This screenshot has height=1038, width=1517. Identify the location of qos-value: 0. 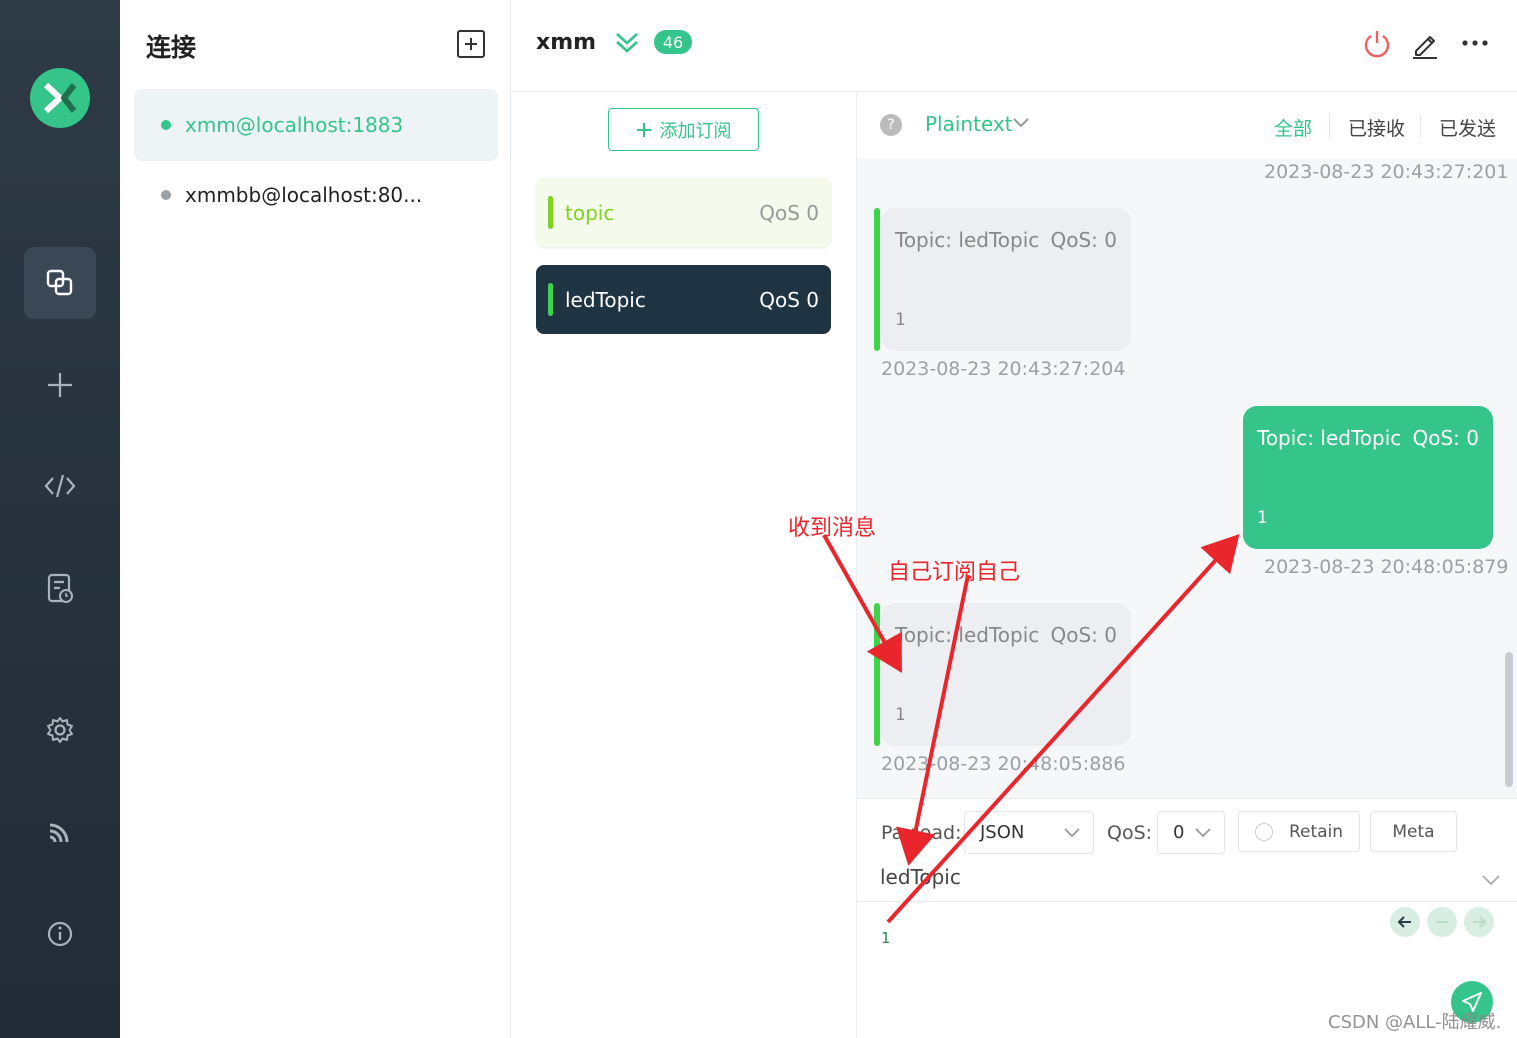
(1179, 832).